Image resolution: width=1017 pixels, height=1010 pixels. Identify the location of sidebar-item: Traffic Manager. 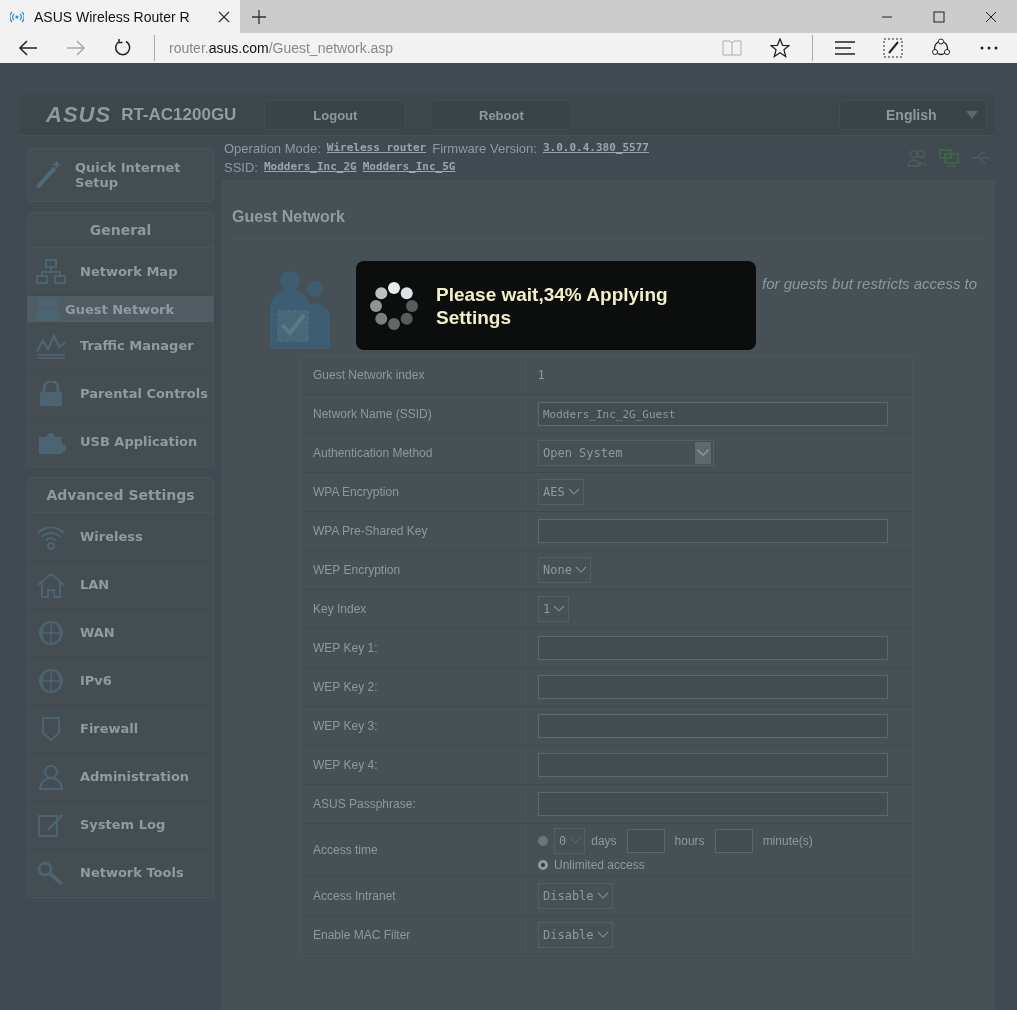
(120, 346).